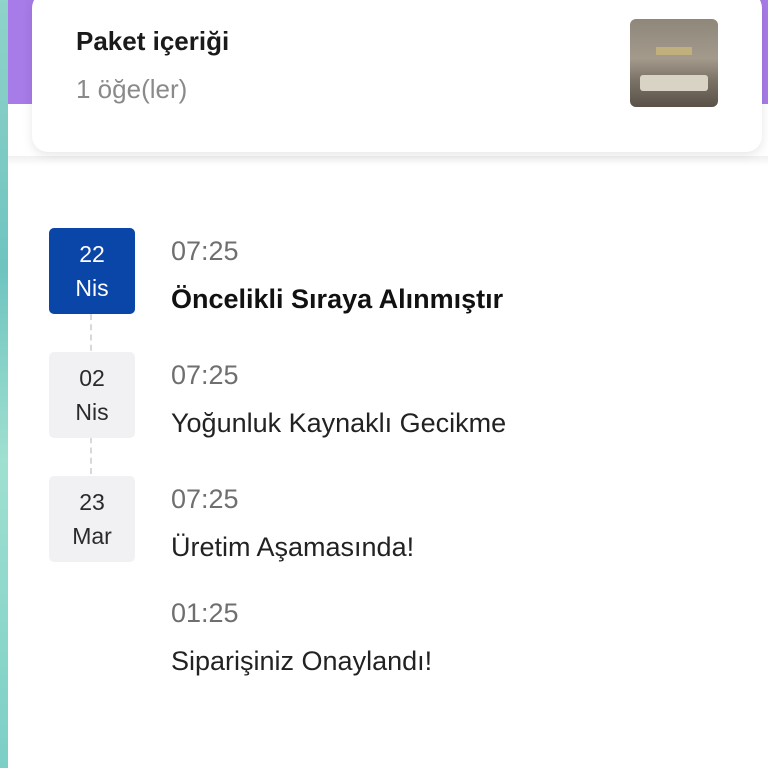 Image resolution: width=768 pixels, height=768 pixels. What do you see at coordinates (339, 423) in the screenshot?
I see `event-status: Yoğunluk Kaynaklı Gecikme` at bounding box center [339, 423].